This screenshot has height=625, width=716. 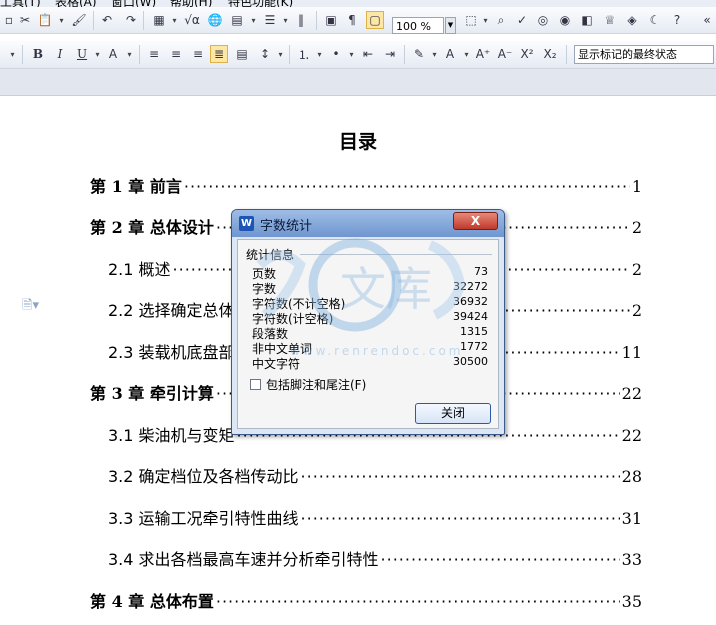 What do you see at coordinates (483, 54) in the screenshot?
I see `grow-font-icon: A⁺` at bounding box center [483, 54].